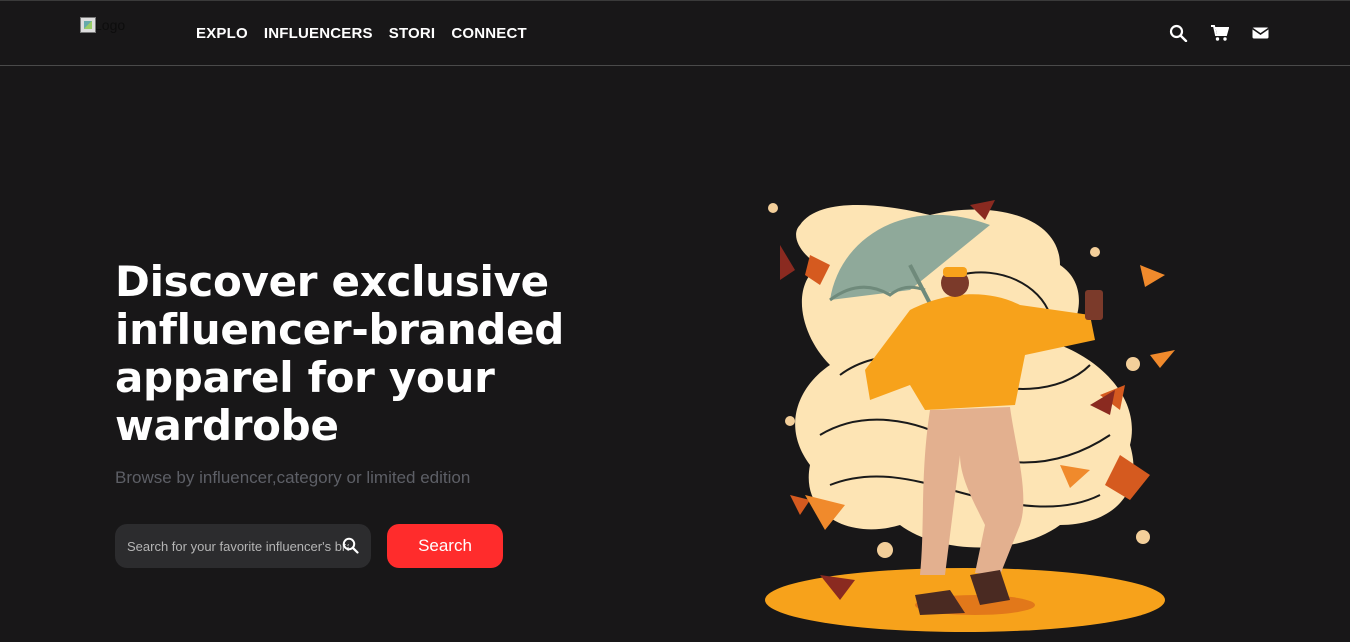 Image resolution: width=1350 pixels, height=642 pixels. I want to click on search-bar, so click(243, 546).